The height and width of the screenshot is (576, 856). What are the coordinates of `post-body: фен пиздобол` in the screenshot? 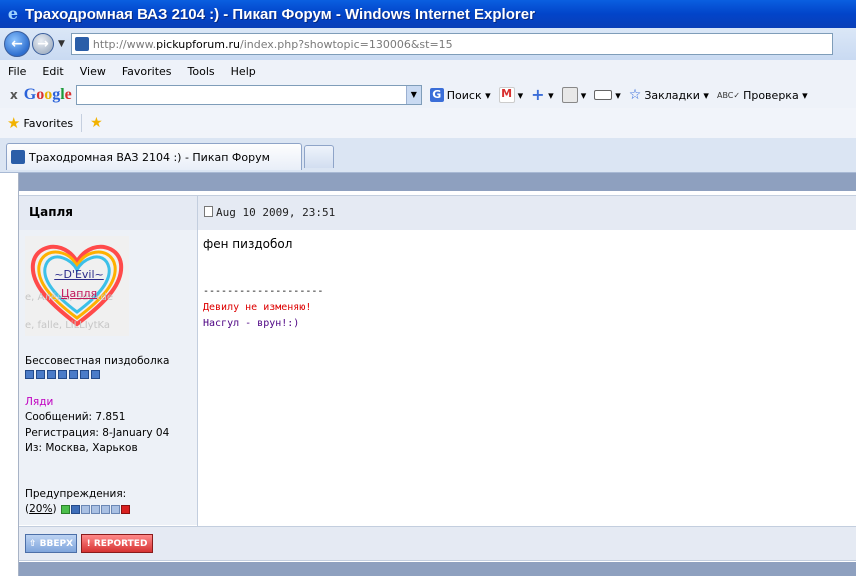 It's located at (248, 244).